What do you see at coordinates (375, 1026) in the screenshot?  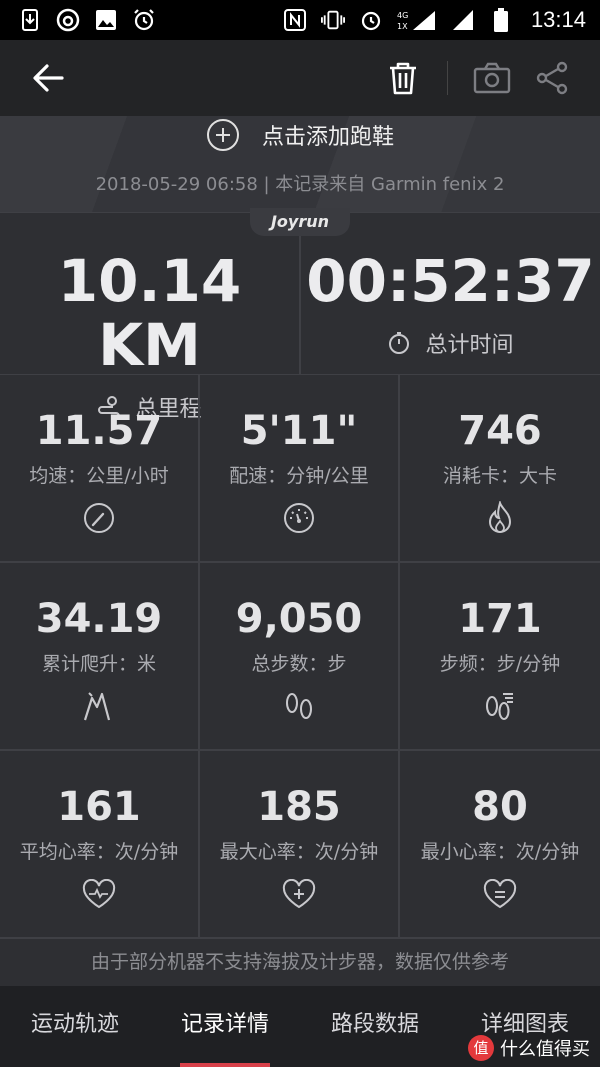 I see `tab-split-data: 路段数据` at bounding box center [375, 1026].